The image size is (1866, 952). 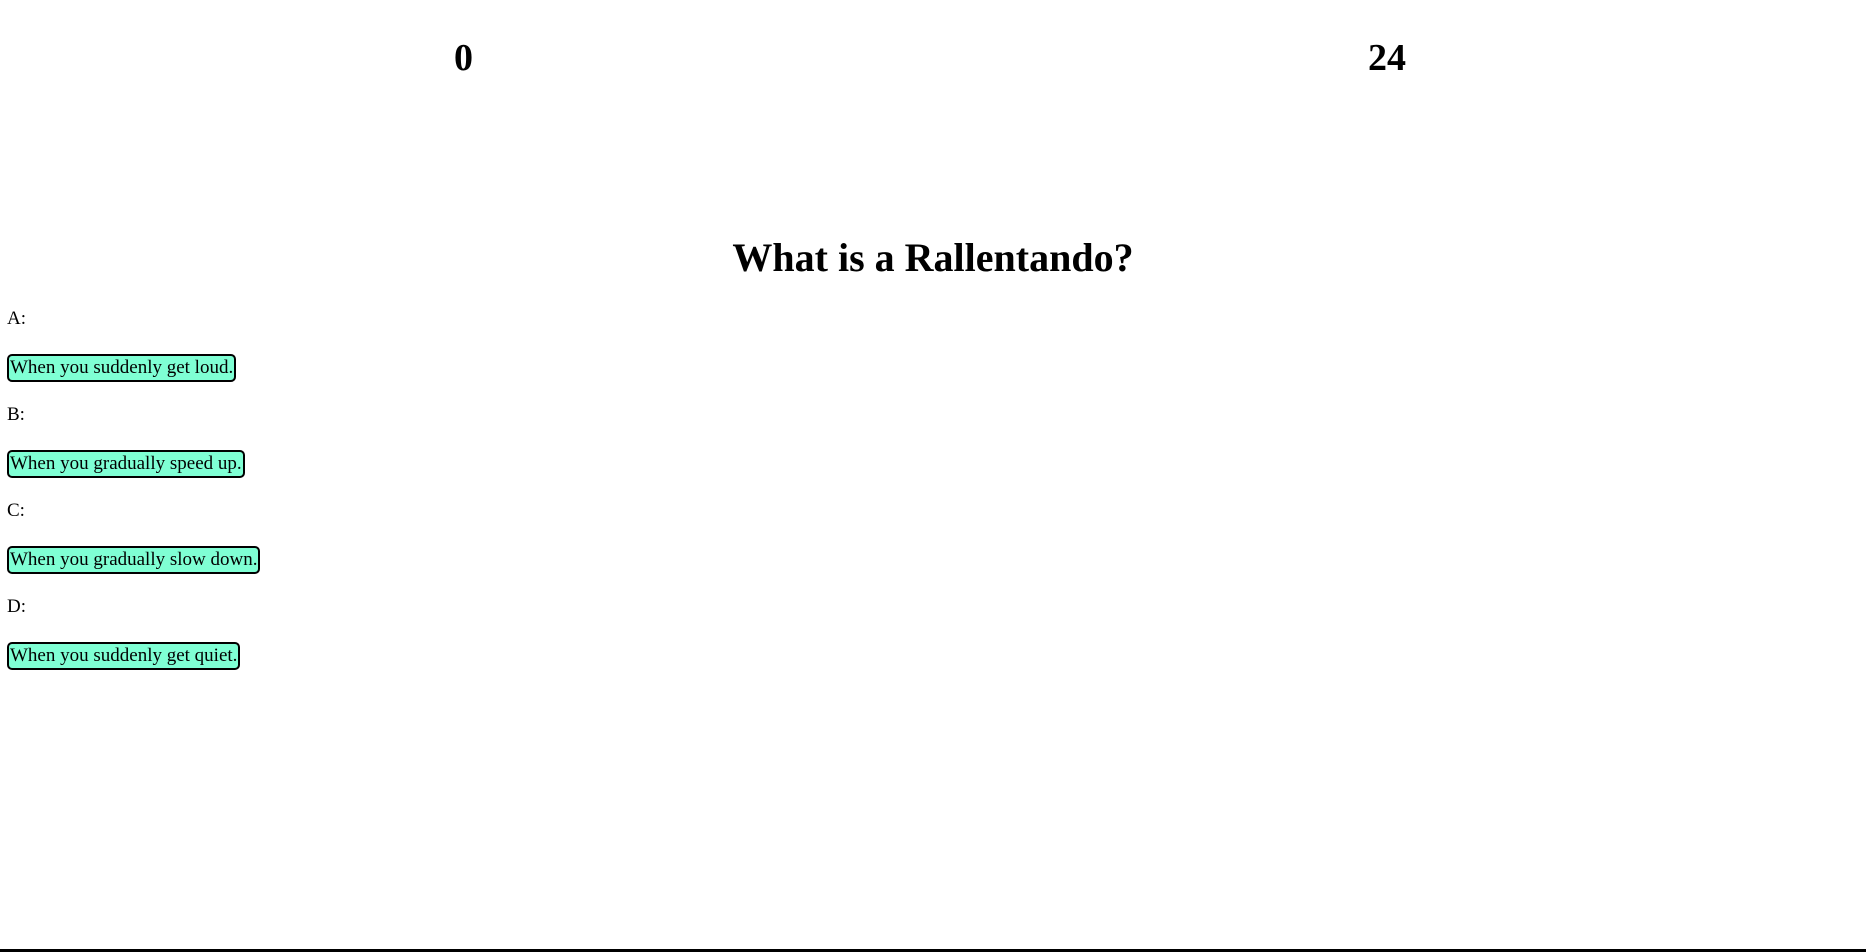 I want to click on answer-c: C: When you gradually slow down., so click(x=134, y=548).